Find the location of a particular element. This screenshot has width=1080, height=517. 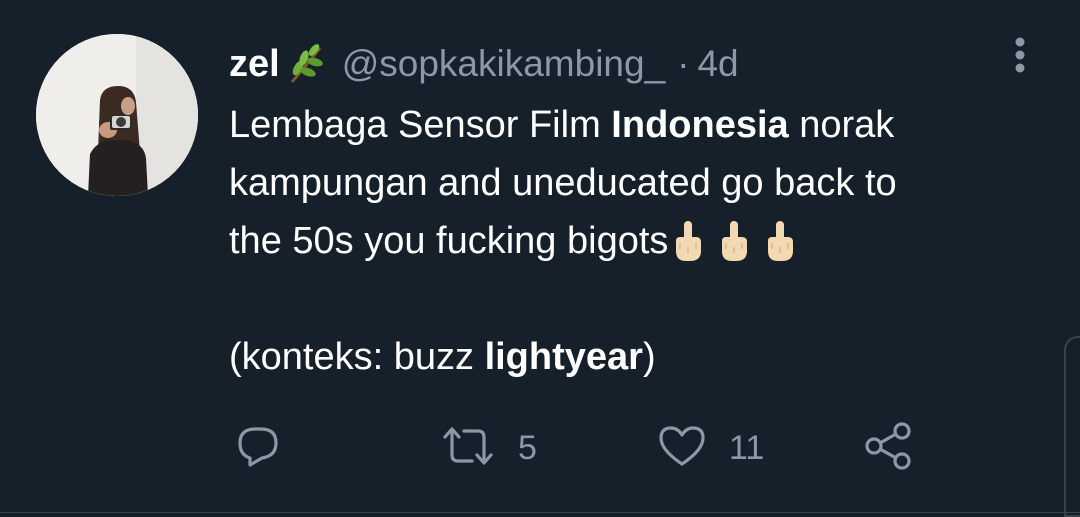

tweet-text-line-1: Lembaga Sensor Film Indonesia norak is located at coordinates (562, 125).